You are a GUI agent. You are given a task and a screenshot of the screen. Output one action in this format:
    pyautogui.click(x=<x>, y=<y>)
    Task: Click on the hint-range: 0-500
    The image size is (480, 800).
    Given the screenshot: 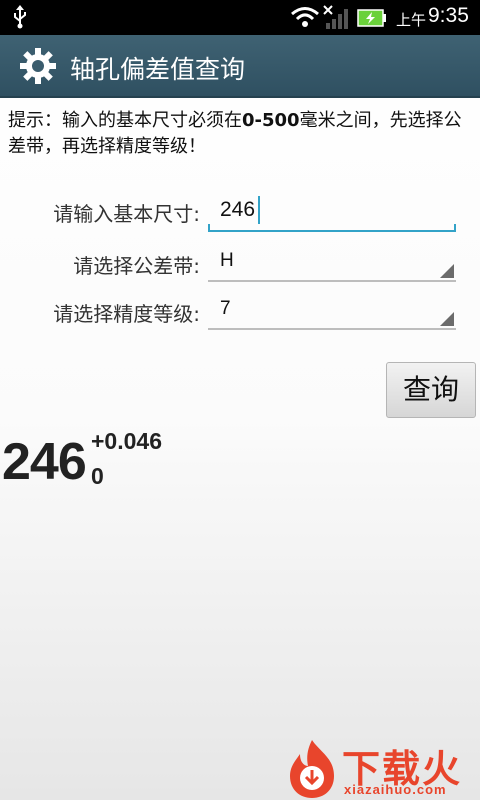 What is the action you would take?
    pyautogui.click(x=271, y=120)
    